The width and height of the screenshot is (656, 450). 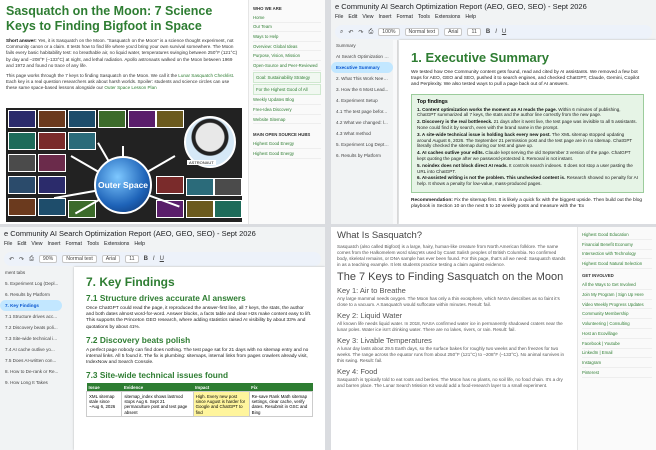 What do you see at coordinates (617, 324) in the screenshot?
I see `sidebar-item: Volunteering | Consulting` at bounding box center [617, 324].